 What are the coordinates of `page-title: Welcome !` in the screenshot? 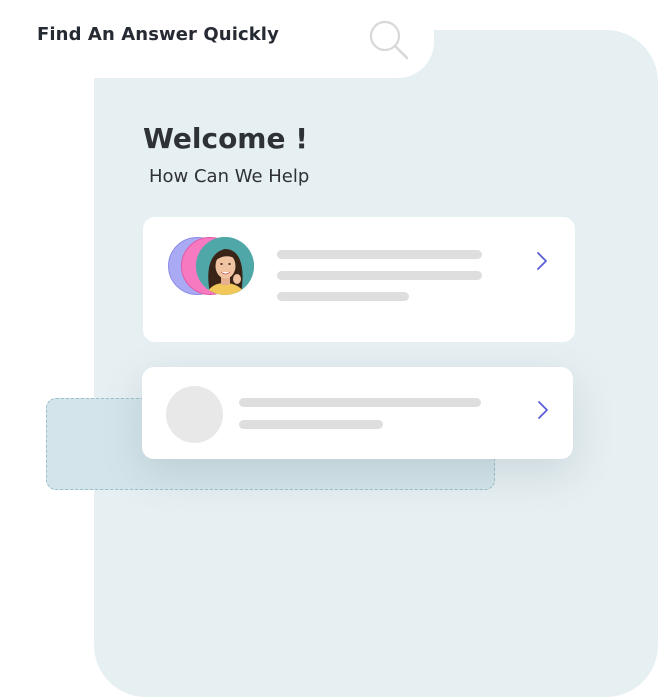 It's located at (225, 138).